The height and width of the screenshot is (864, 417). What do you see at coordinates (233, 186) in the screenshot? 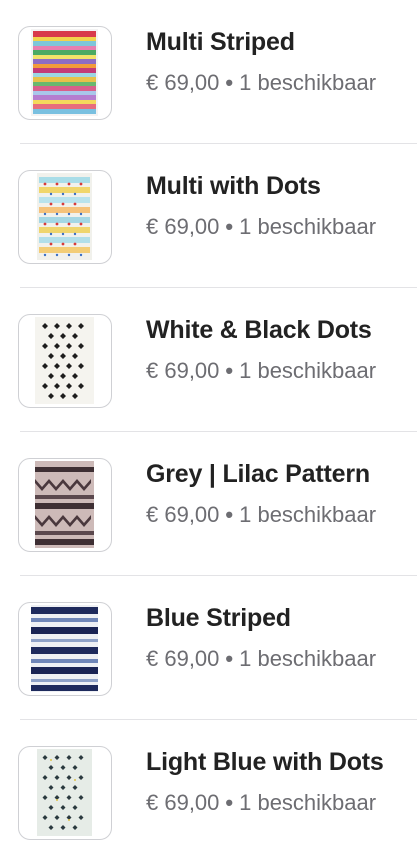
I see `product-title: Multi with Dots` at bounding box center [233, 186].